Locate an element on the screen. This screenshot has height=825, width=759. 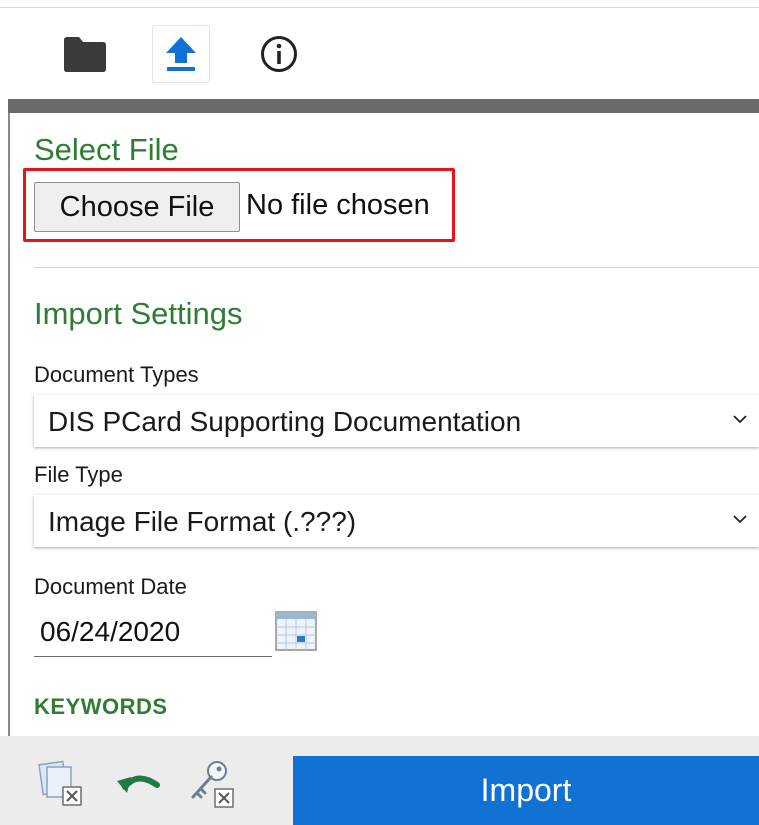
clear-keywords-button is located at coordinates (212, 784).